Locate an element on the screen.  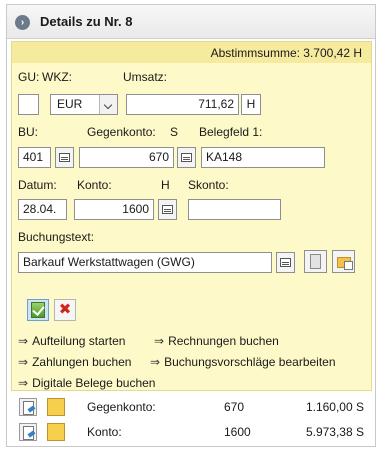
link-zahlungen-buchen: ⇒ Zahlungen buchen is located at coordinates (74, 362).